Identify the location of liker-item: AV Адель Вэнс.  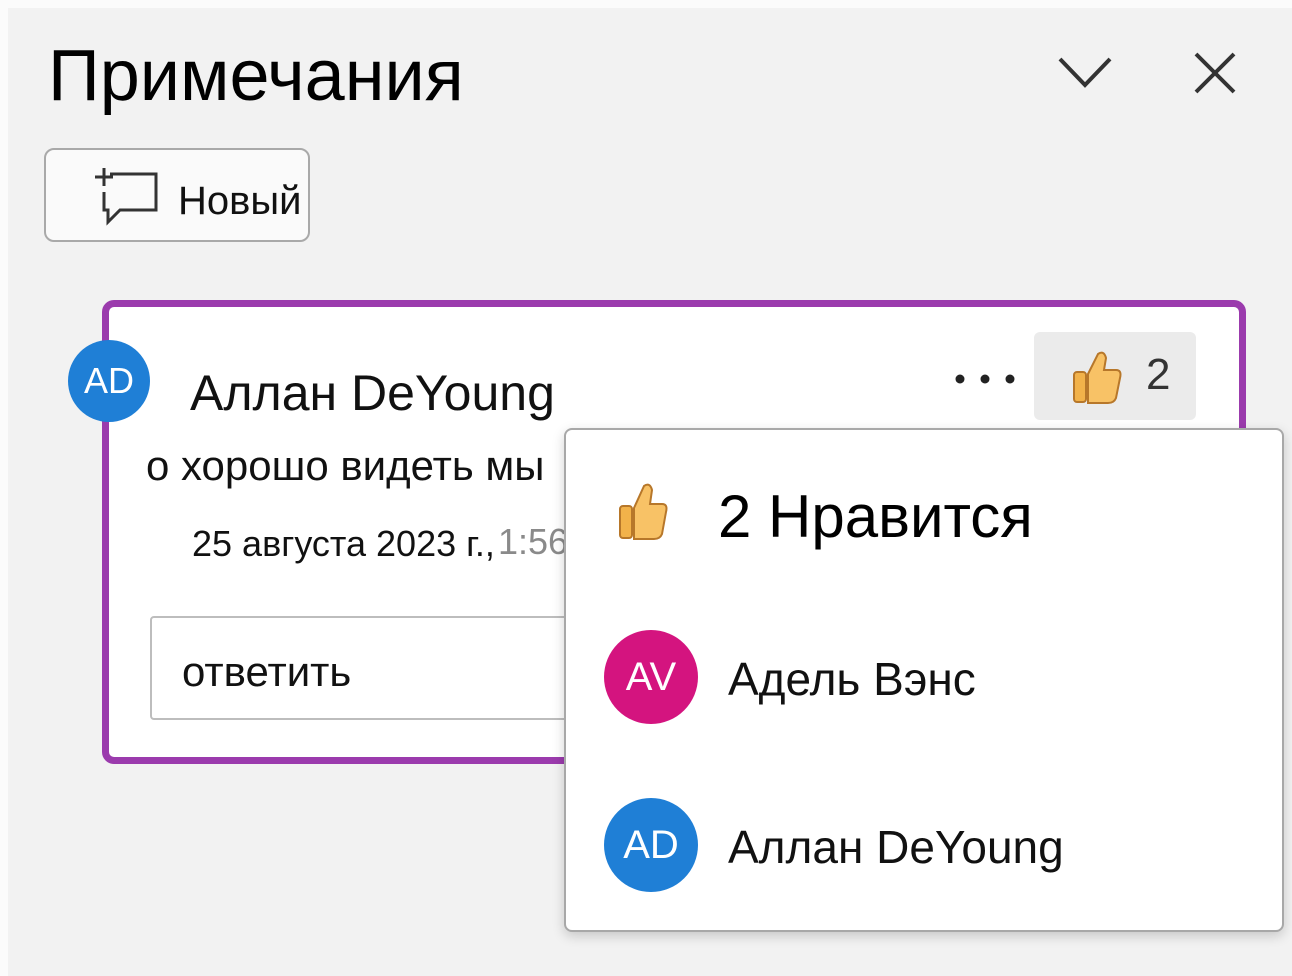
(924, 681).